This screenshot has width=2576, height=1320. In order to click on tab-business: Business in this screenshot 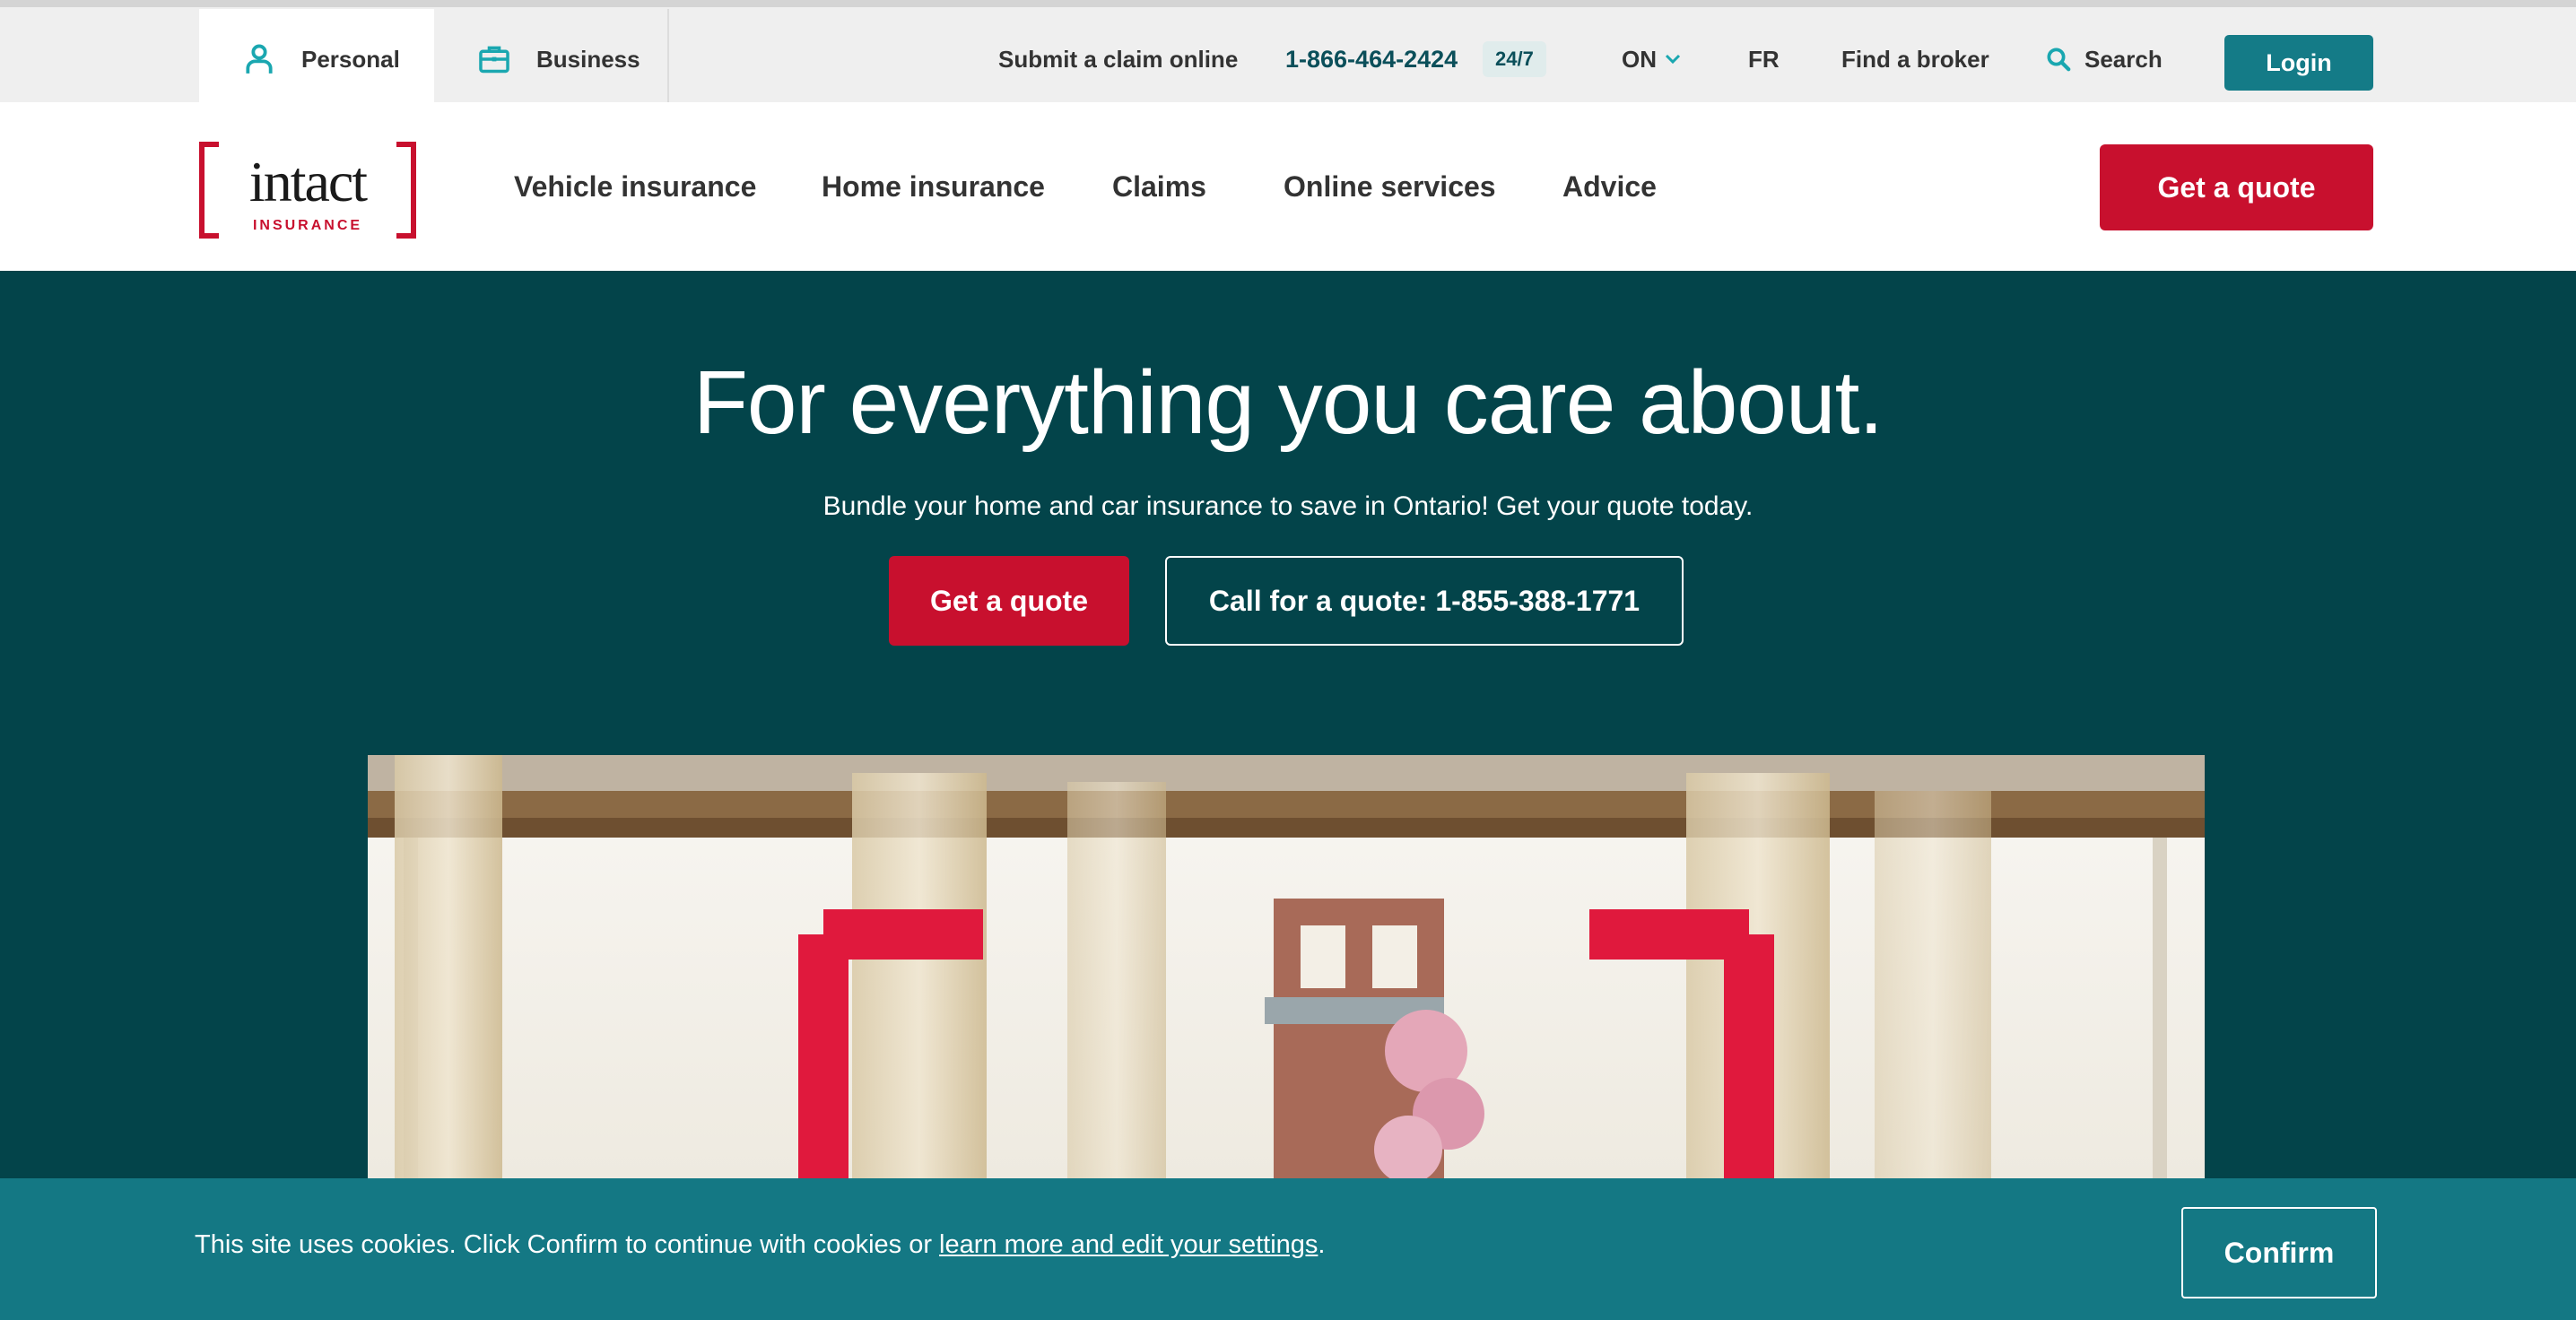, I will do `click(551, 59)`.